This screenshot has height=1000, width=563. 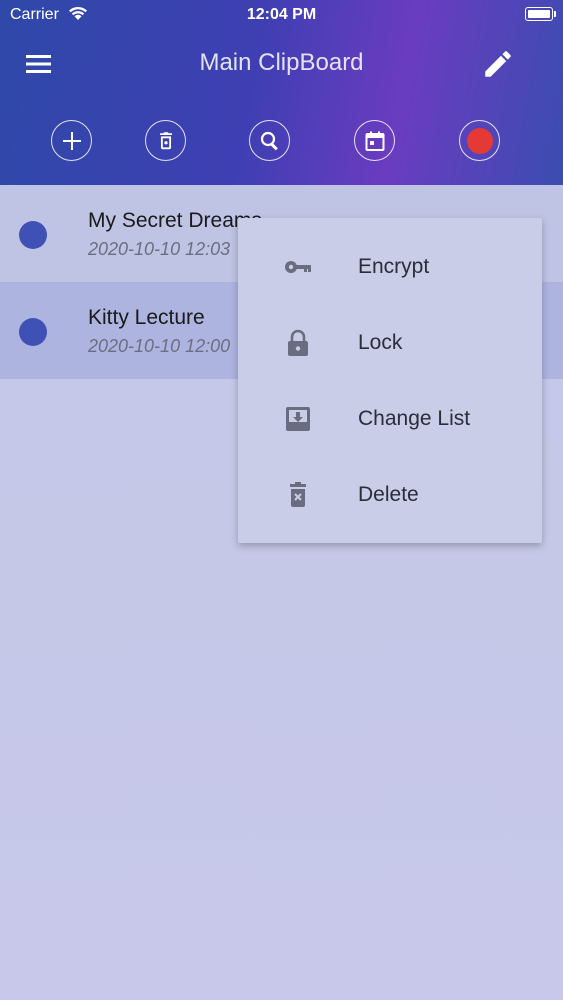 What do you see at coordinates (281, 62) in the screenshot?
I see `page-title: Main ClipBoard` at bounding box center [281, 62].